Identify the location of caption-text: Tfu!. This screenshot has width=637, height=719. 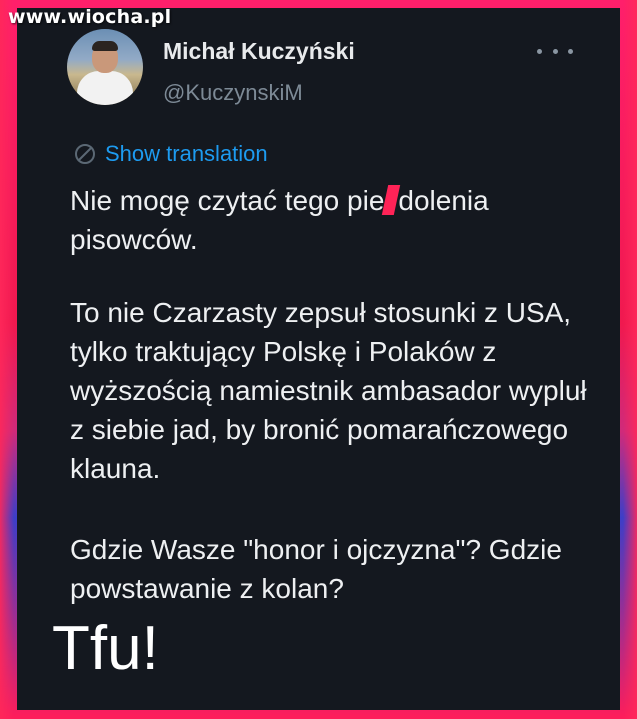
(105, 648).